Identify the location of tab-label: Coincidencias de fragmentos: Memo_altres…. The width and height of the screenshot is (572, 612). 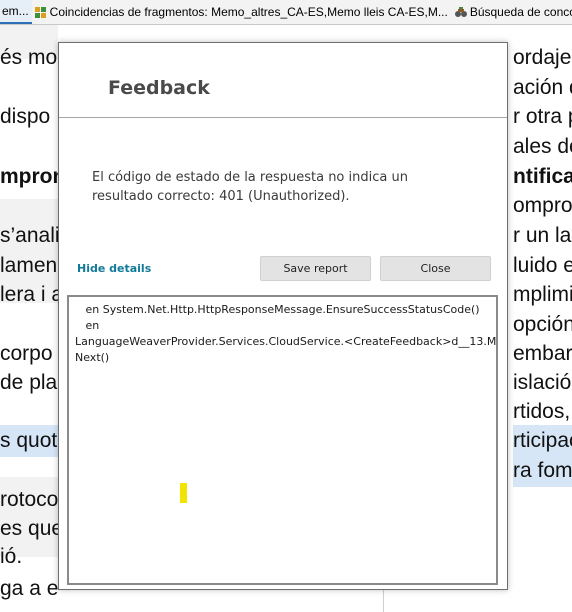
(248, 12).